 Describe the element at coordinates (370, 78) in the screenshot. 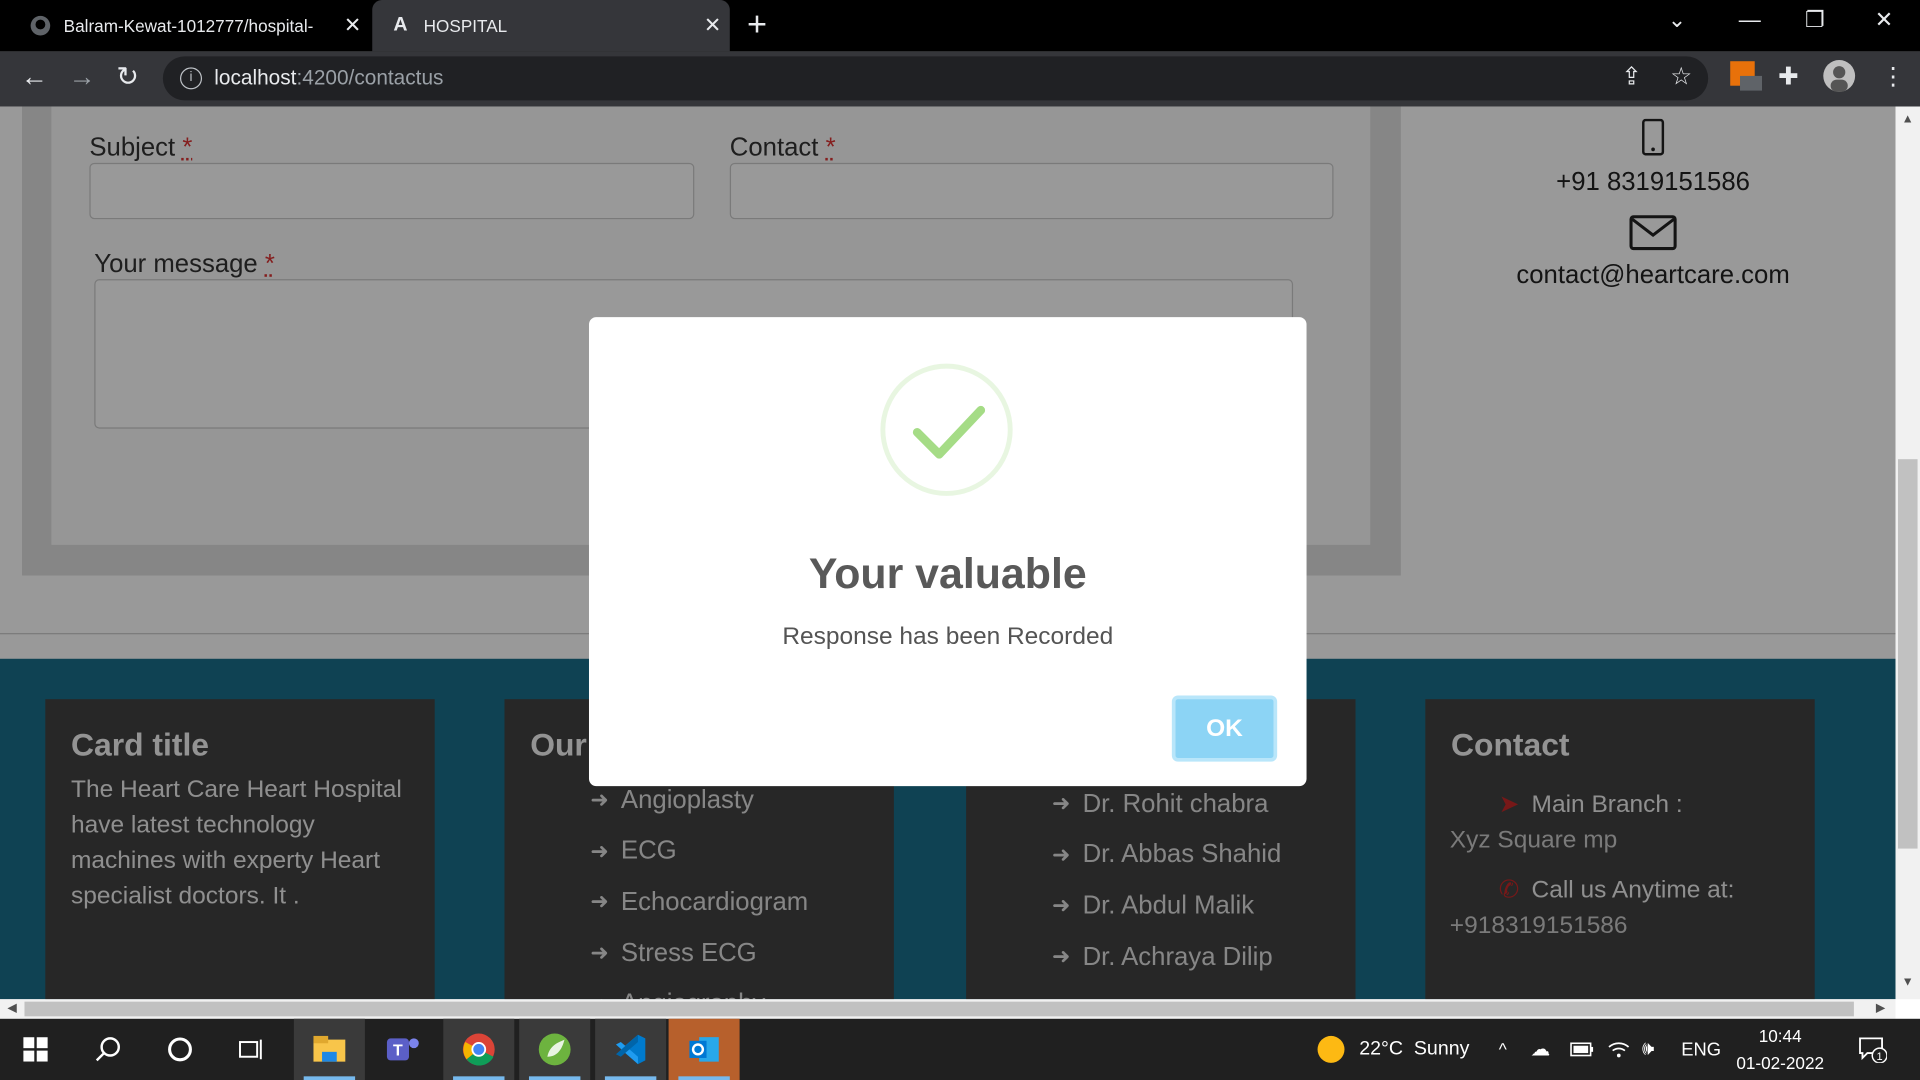

I see `url-path: :4200/contactus` at that location.